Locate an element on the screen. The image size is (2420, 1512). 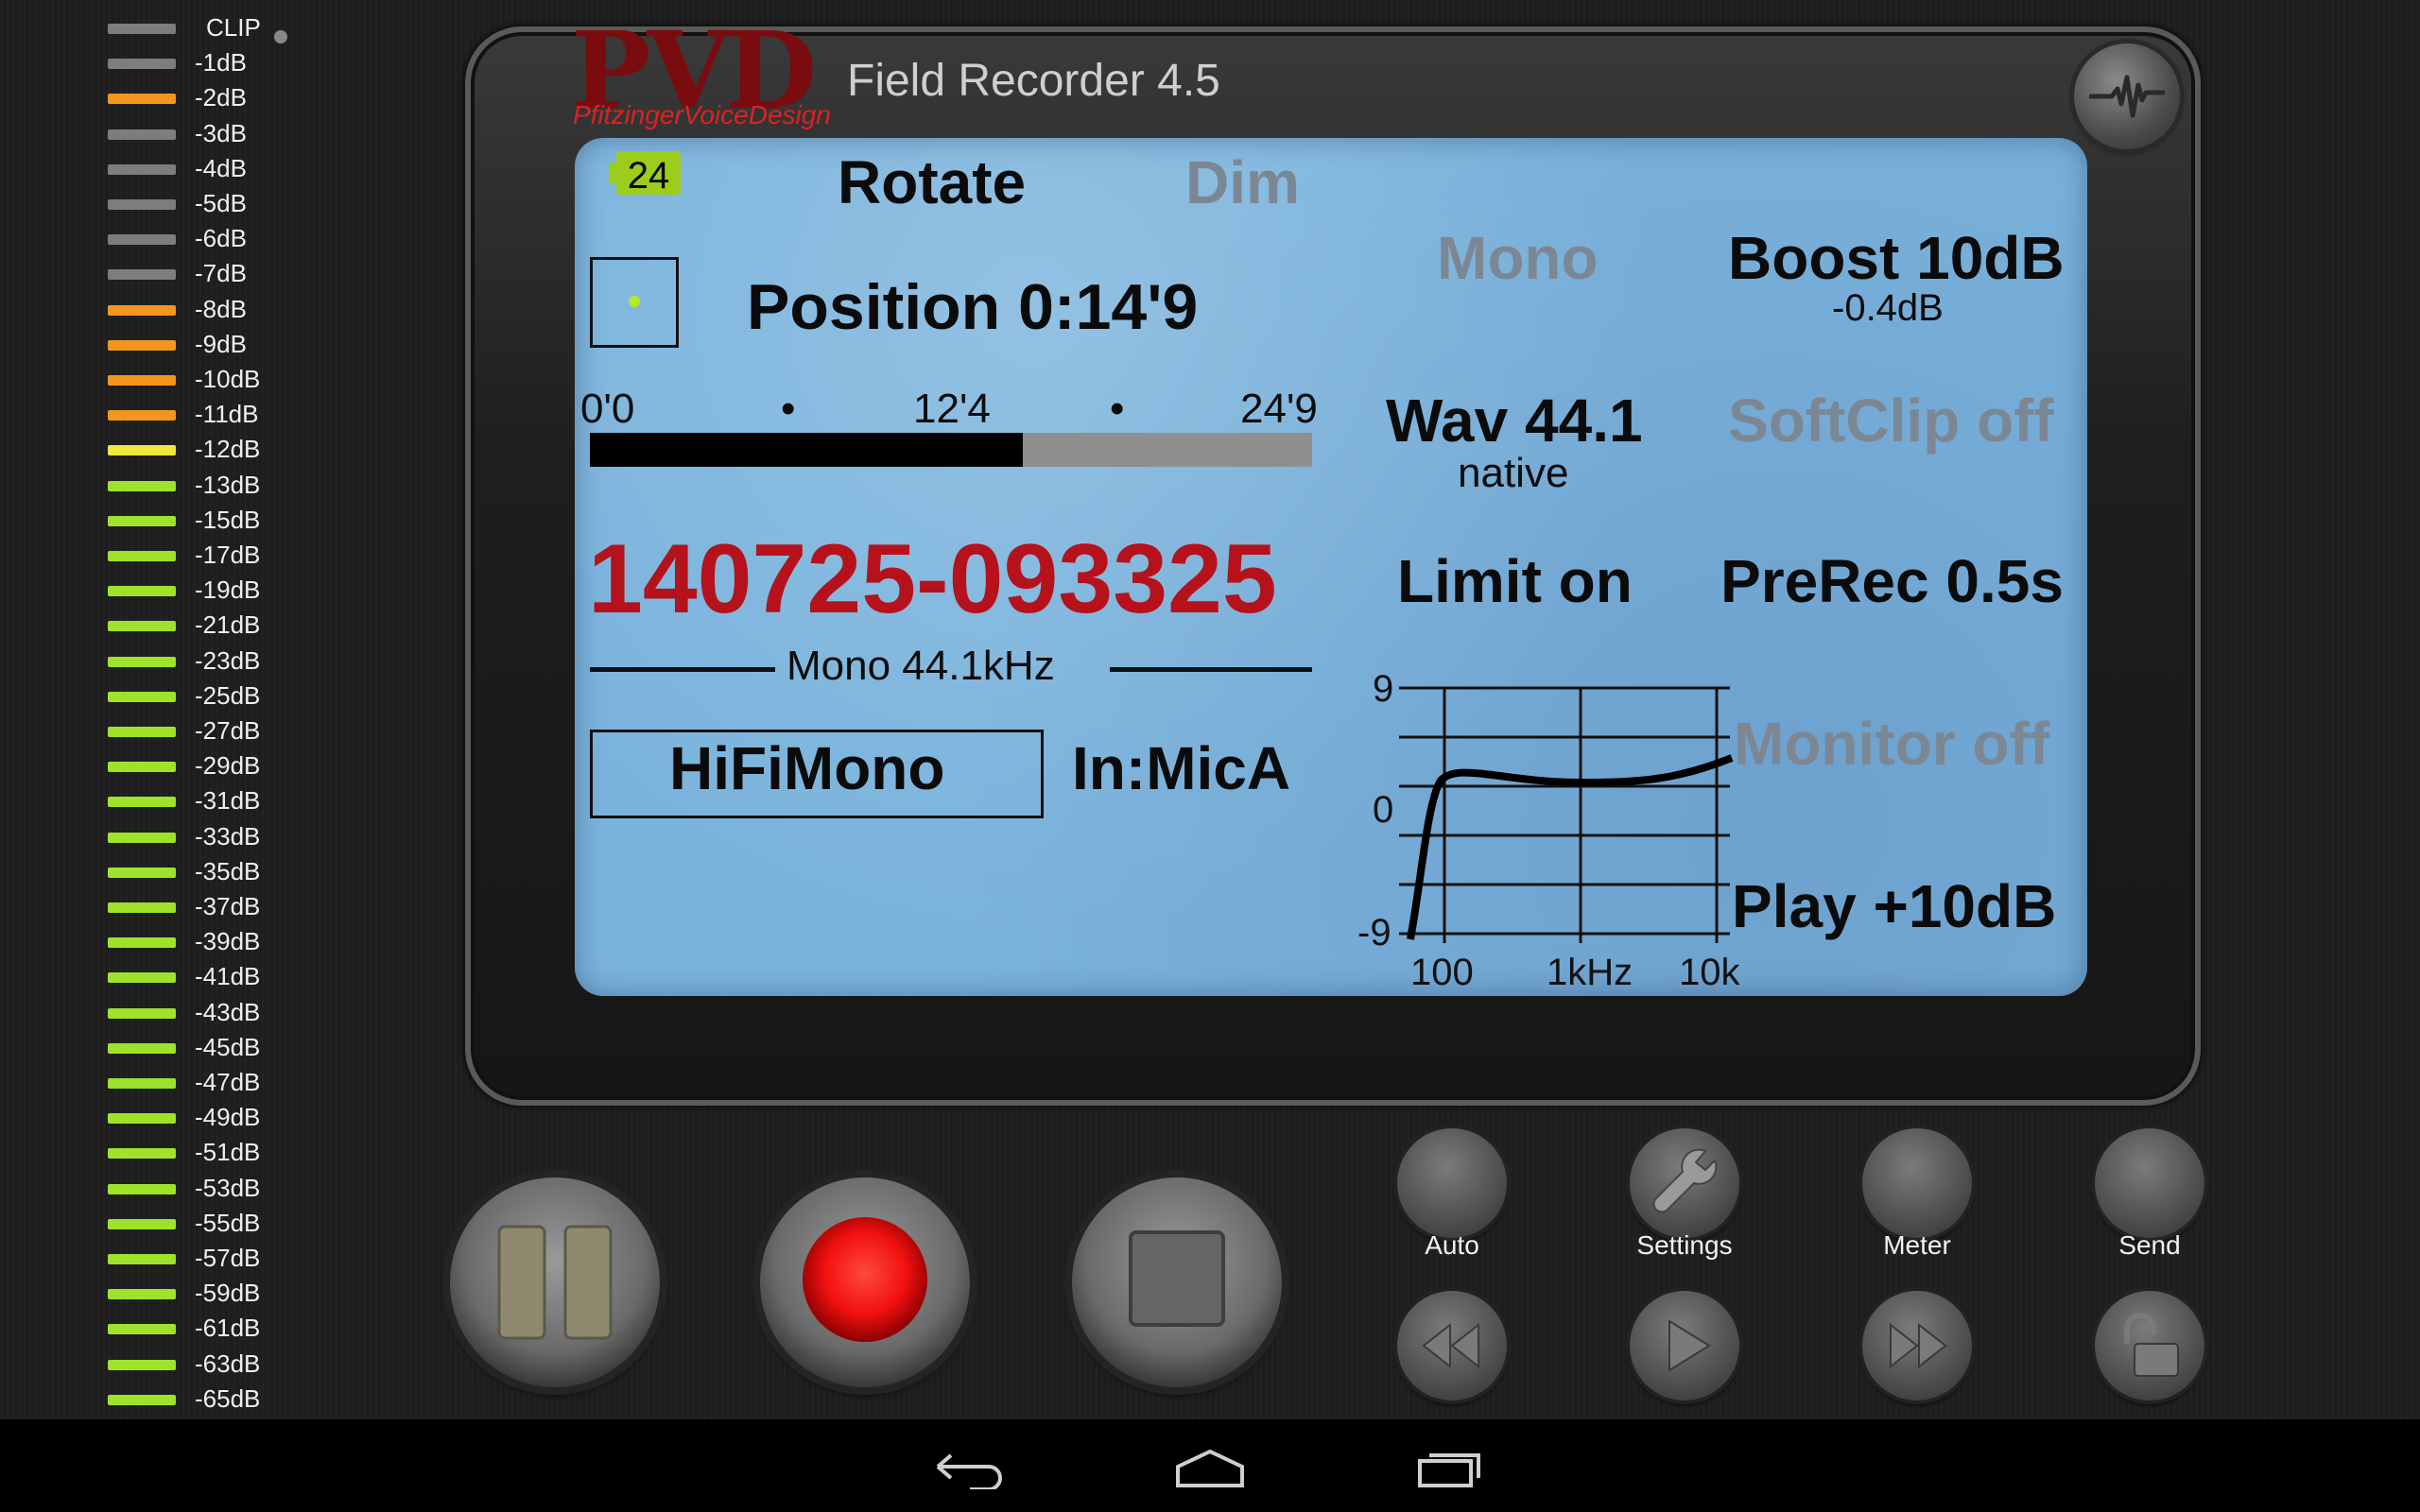
meter-label: -4dB is located at coordinates (221, 167).